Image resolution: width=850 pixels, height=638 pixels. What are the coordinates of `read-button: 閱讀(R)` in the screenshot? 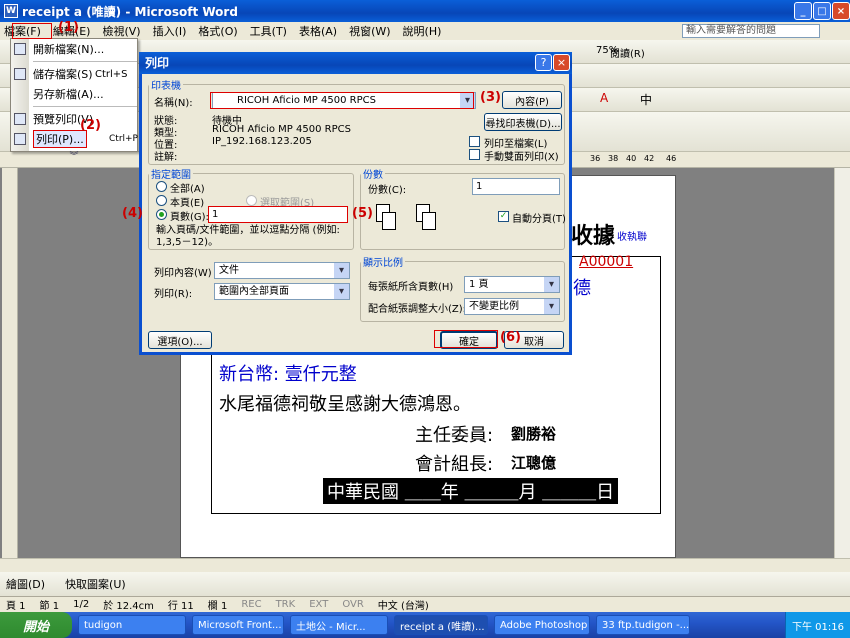 It's located at (627, 52).